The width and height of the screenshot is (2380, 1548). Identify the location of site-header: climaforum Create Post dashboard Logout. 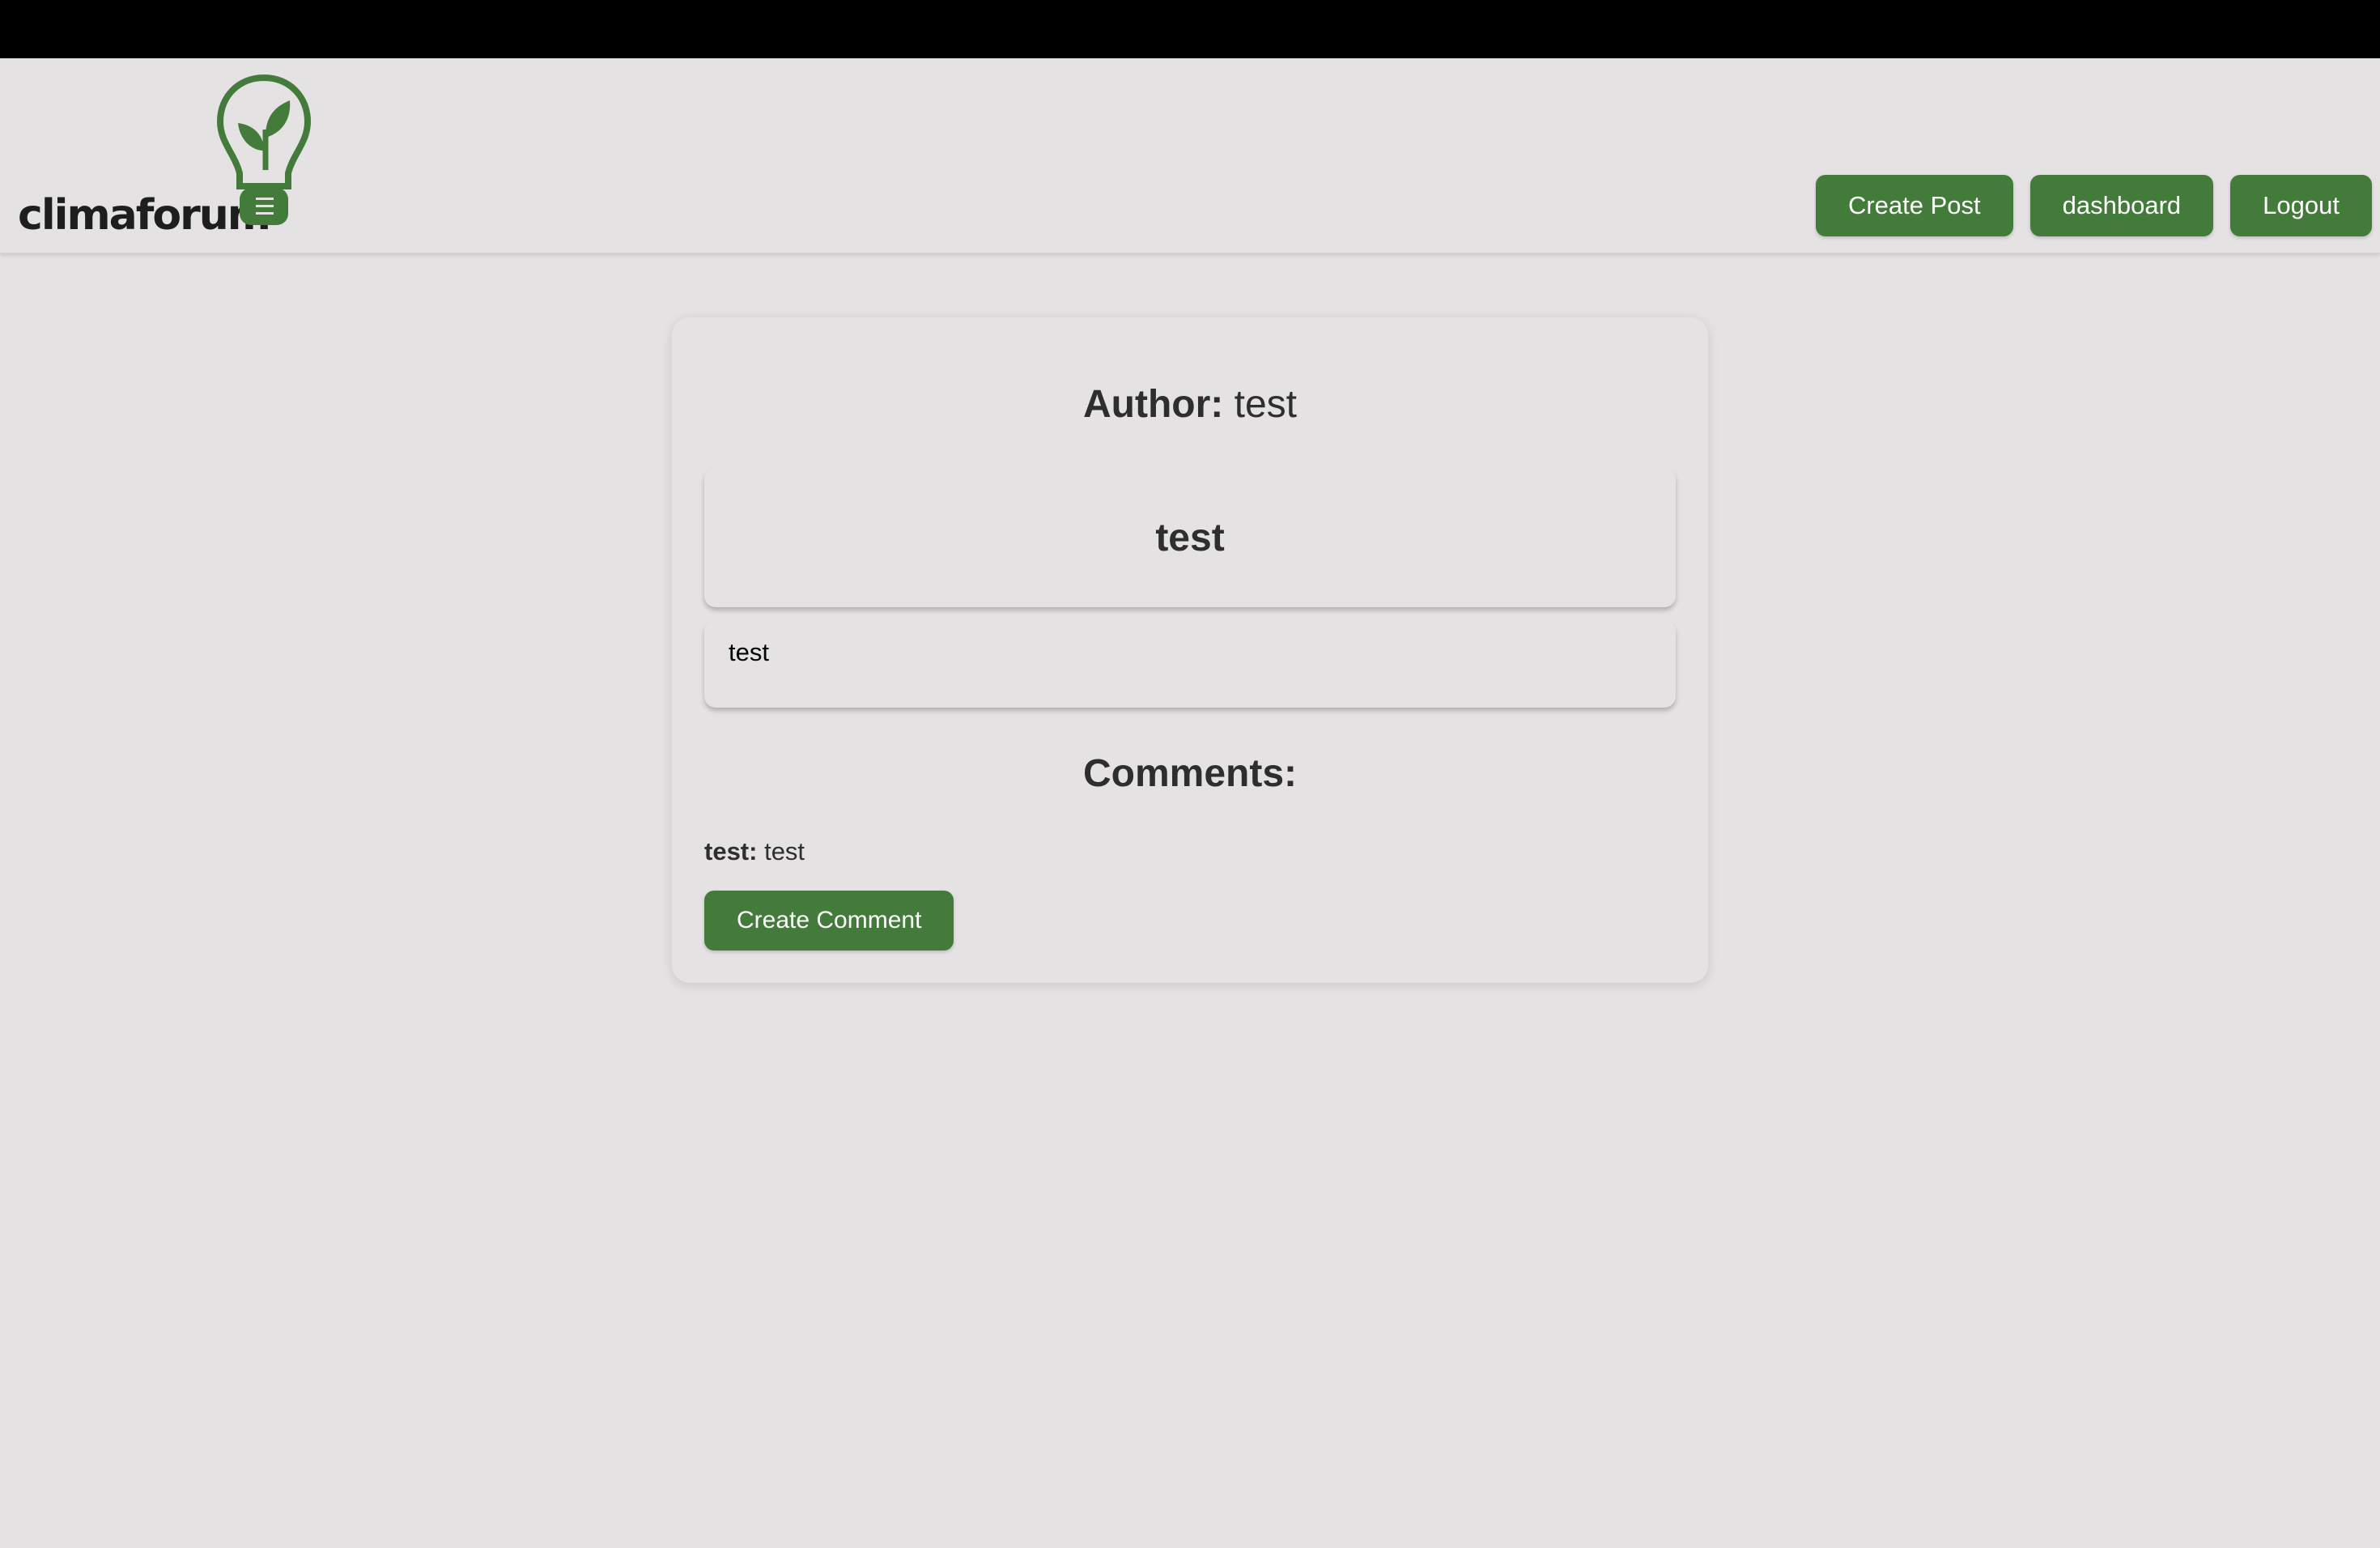
(1190, 156).